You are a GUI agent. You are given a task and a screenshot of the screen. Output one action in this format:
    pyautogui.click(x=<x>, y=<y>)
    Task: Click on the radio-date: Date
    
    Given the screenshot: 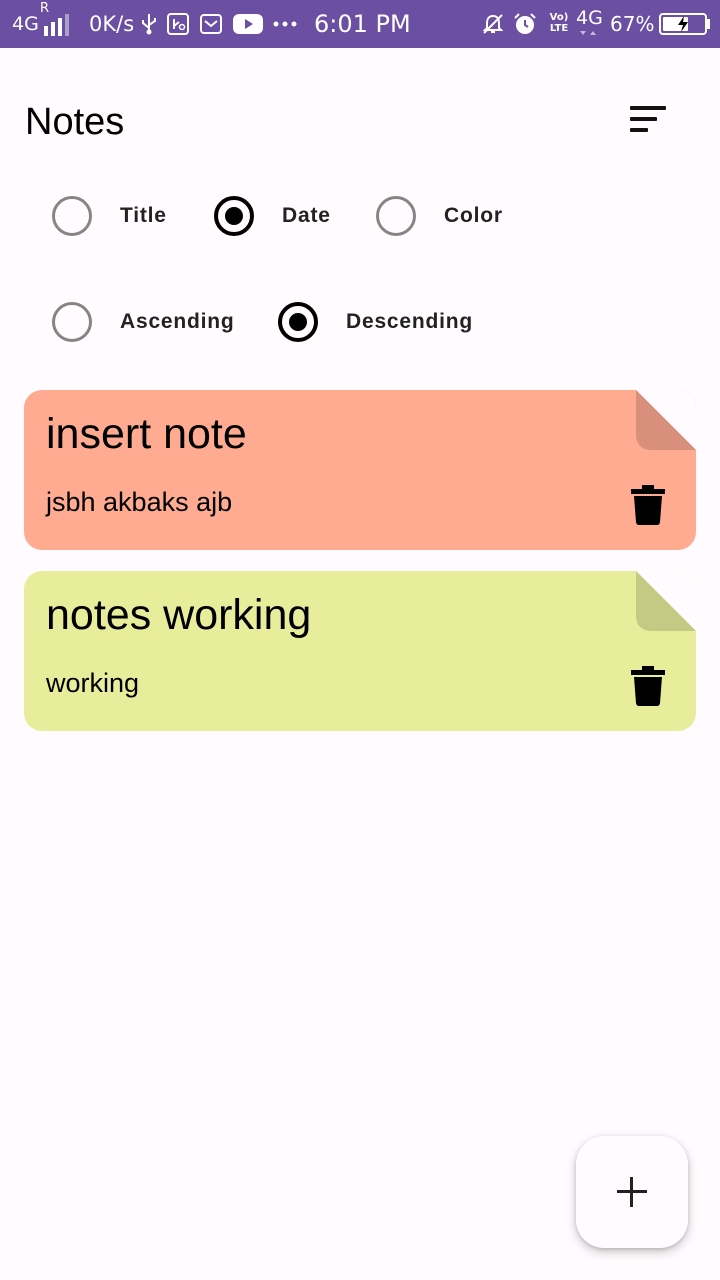 What is the action you would take?
    pyautogui.click(x=284, y=216)
    